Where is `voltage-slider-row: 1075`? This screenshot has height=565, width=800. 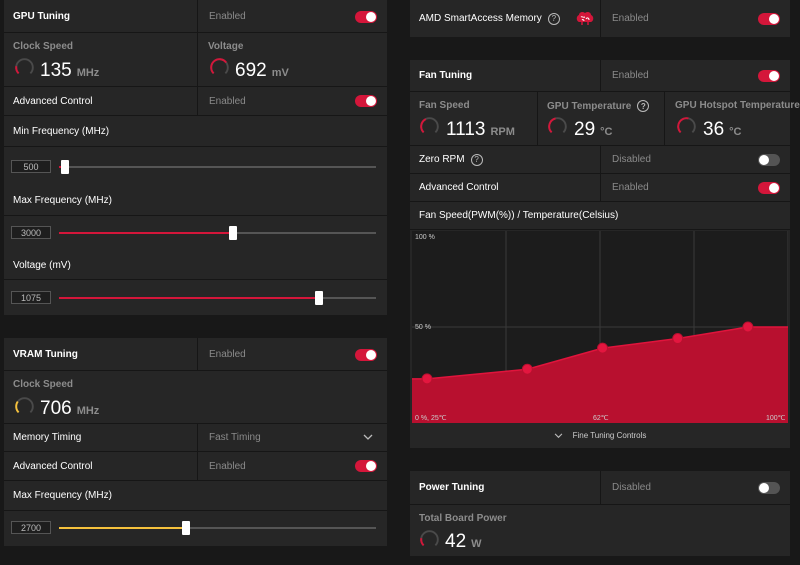
voltage-slider-row: 1075 is located at coordinates (195, 297).